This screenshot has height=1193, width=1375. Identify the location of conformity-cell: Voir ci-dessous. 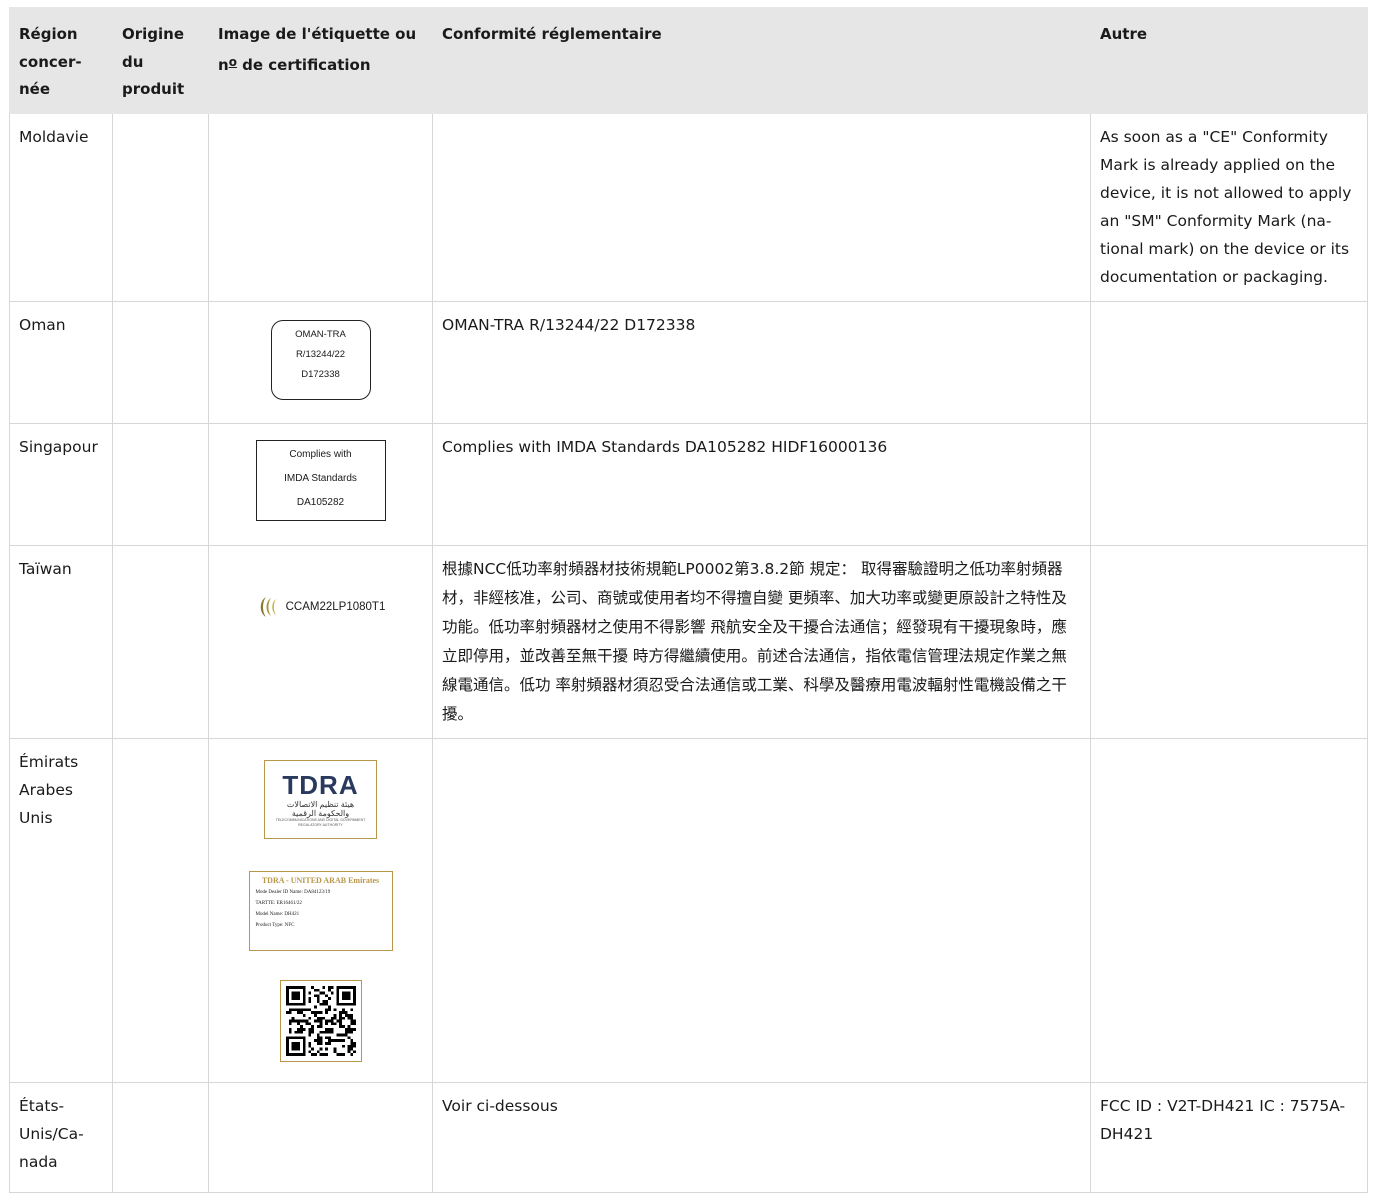
(761, 1137).